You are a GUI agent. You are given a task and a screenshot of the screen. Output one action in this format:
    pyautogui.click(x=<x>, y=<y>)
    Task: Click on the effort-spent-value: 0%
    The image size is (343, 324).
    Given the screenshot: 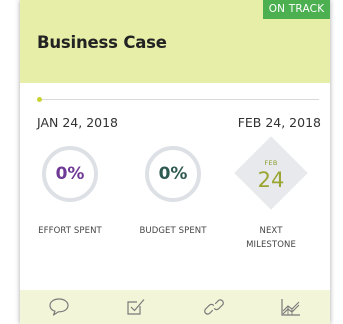 What is the action you would take?
    pyautogui.click(x=70, y=174)
    